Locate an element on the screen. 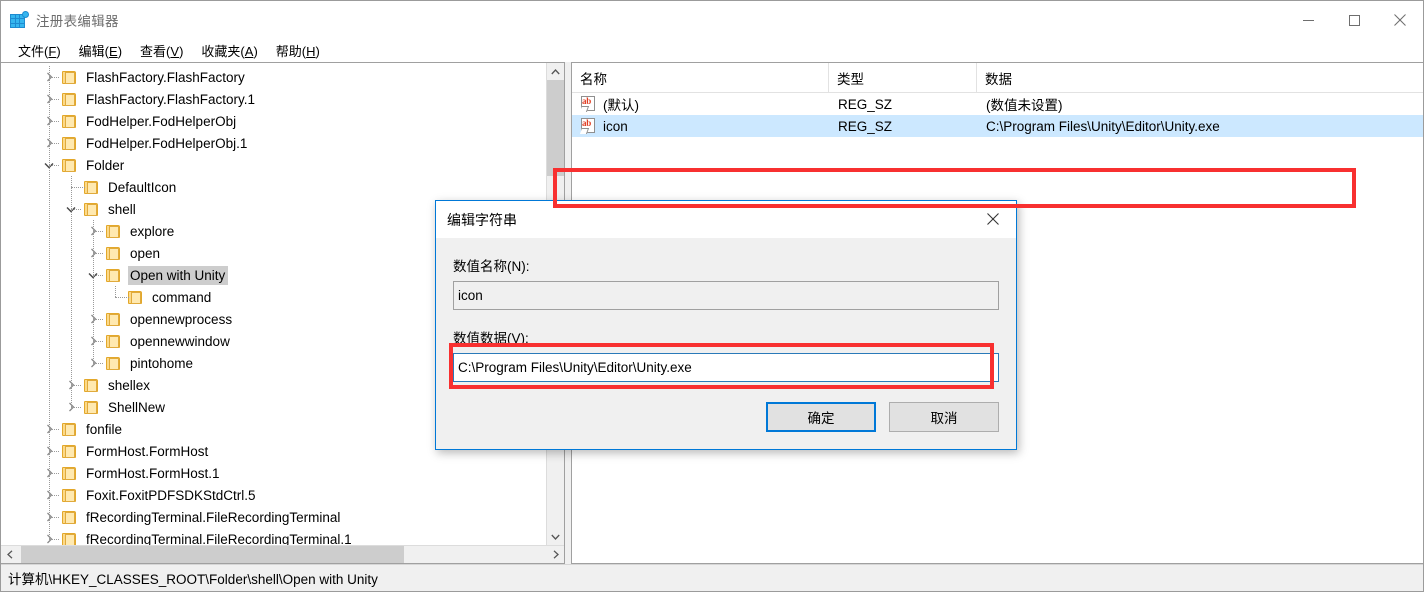 This screenshot has height=592, width=1424. maximize-button is located at coordinates (1354, 20).